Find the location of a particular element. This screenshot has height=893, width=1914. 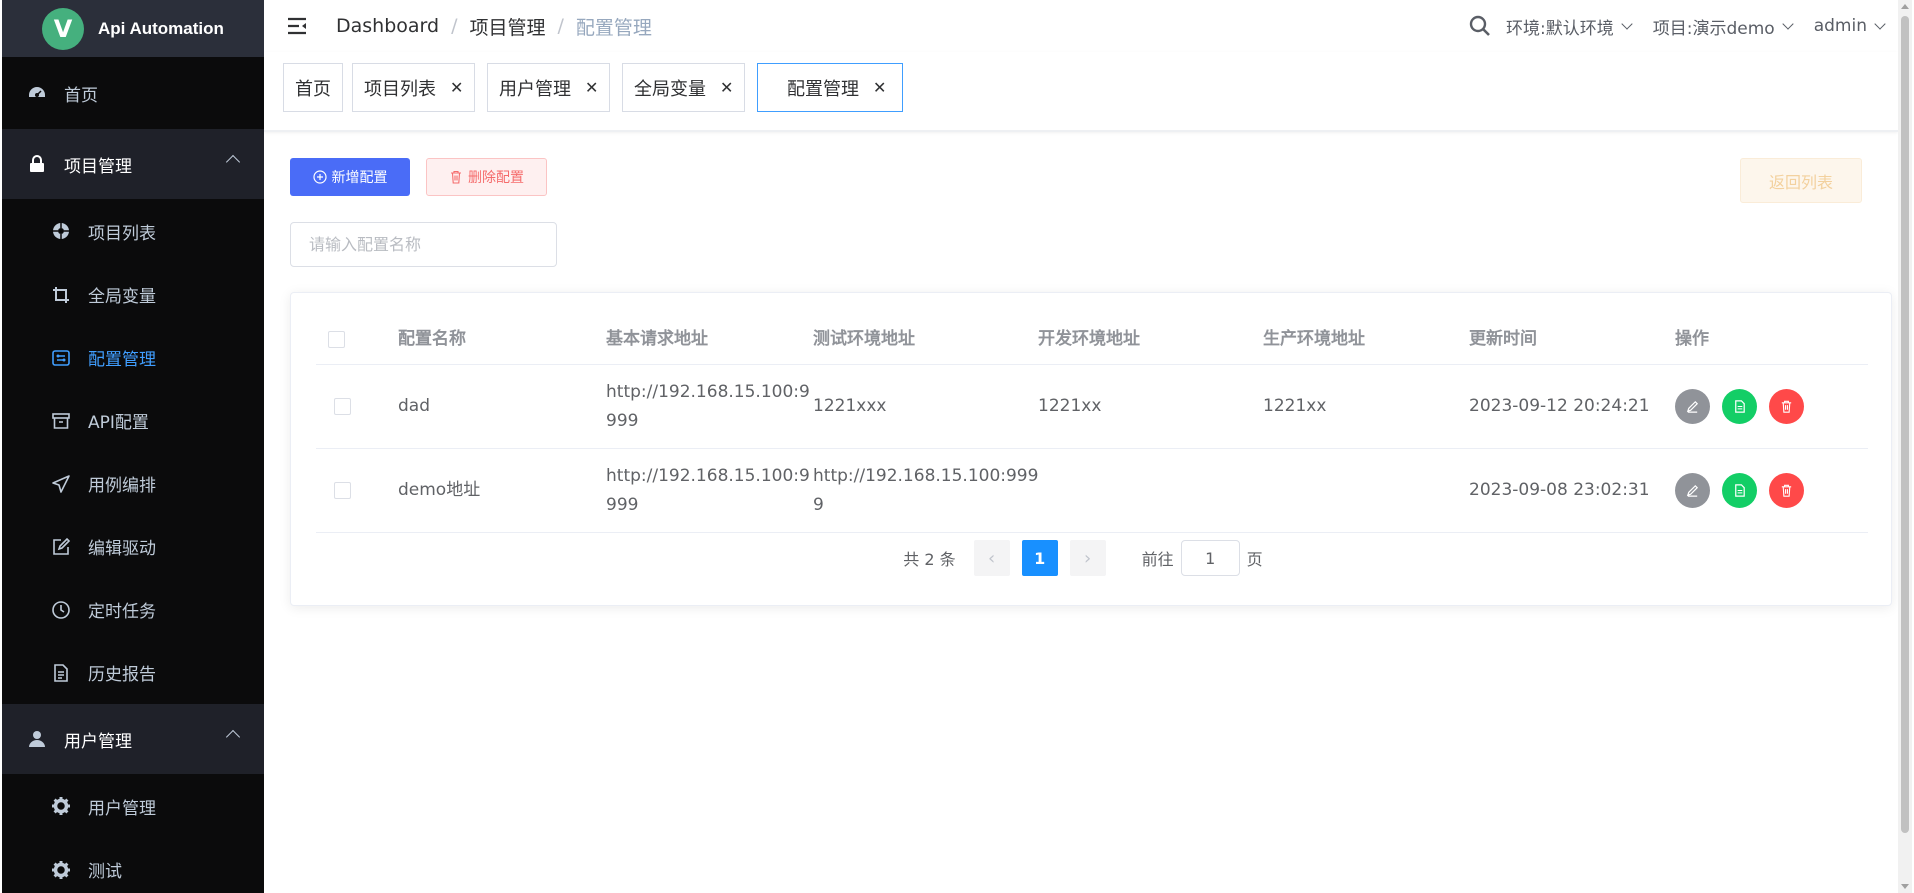

header-right: 环境:默认环境 项目:演示demo admin is located at coordinates (1677, 26).